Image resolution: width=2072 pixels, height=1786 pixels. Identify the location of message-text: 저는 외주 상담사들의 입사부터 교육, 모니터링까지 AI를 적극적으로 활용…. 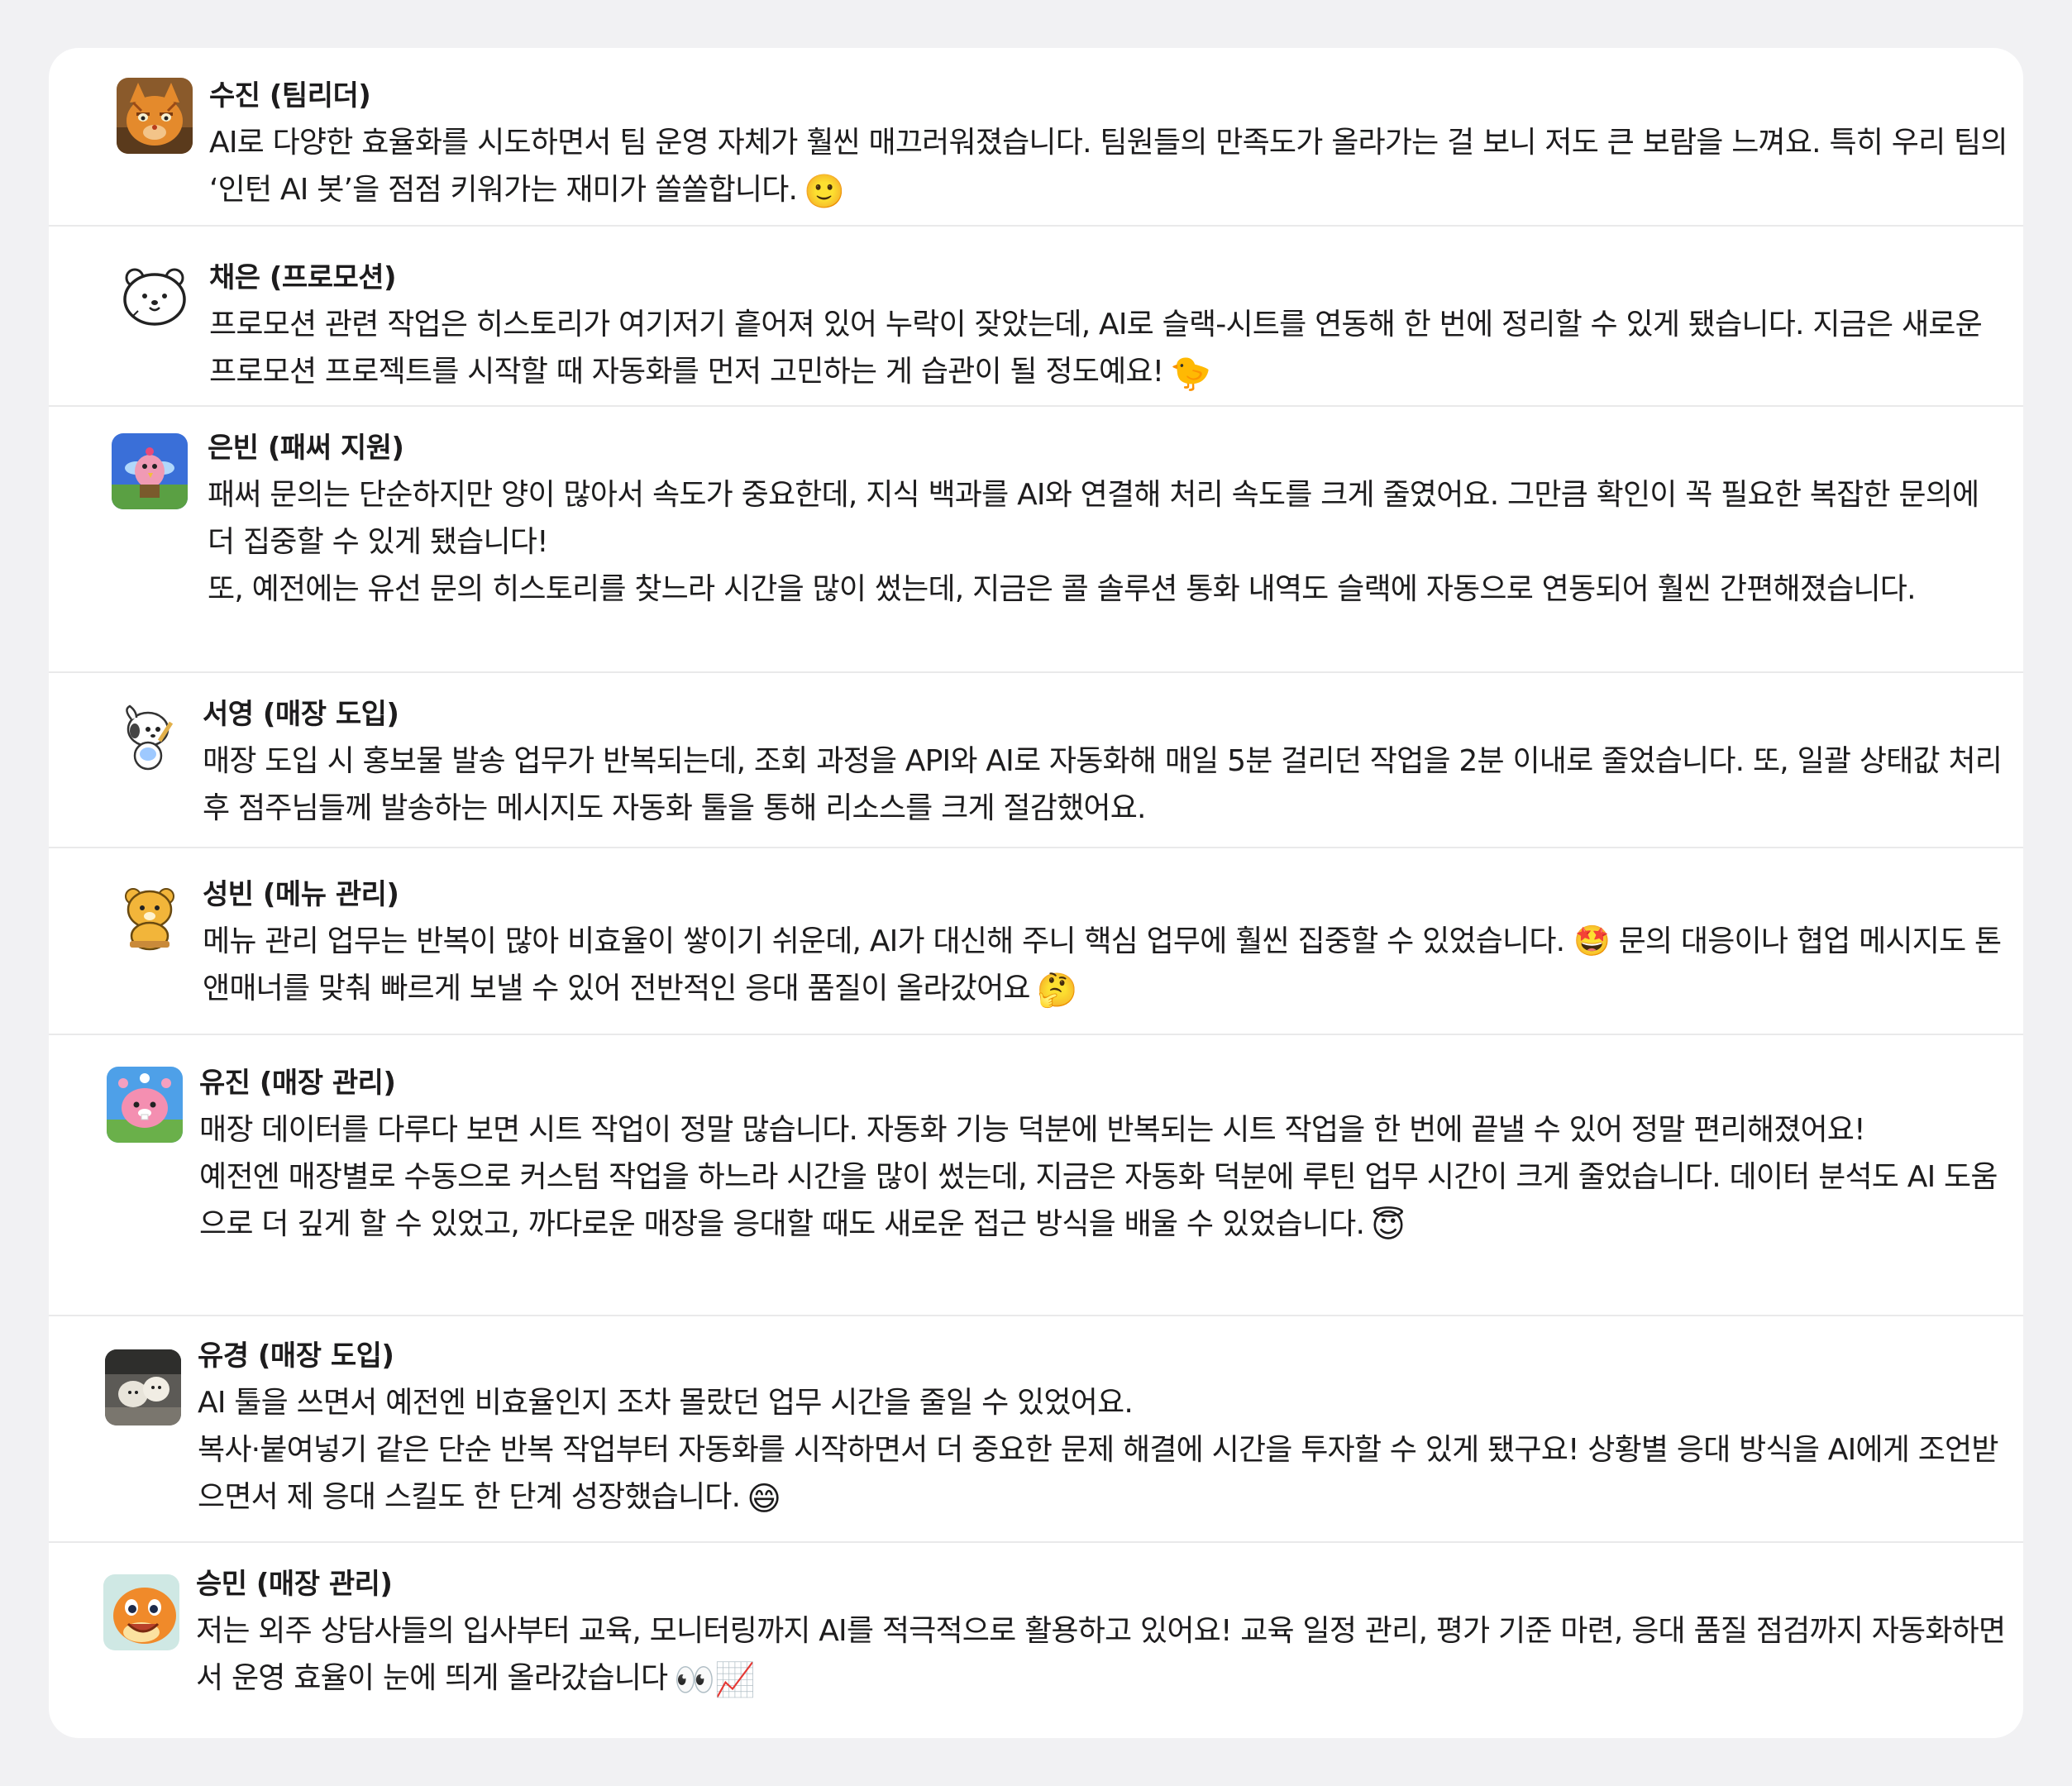
(1101, 1656).